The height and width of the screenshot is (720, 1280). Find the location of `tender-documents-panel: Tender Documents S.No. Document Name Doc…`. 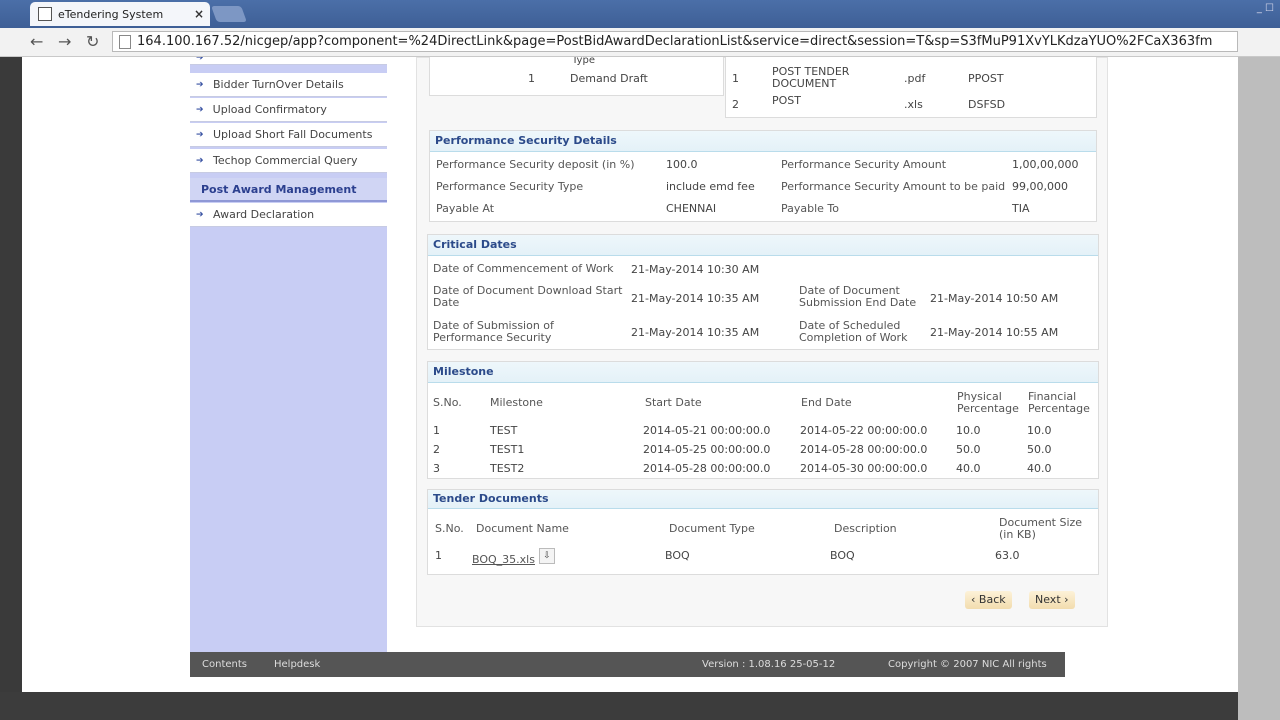

tender-documents-panel: Tender Documents S.No. Document Name Doc… is located at coordinates (763, 532).